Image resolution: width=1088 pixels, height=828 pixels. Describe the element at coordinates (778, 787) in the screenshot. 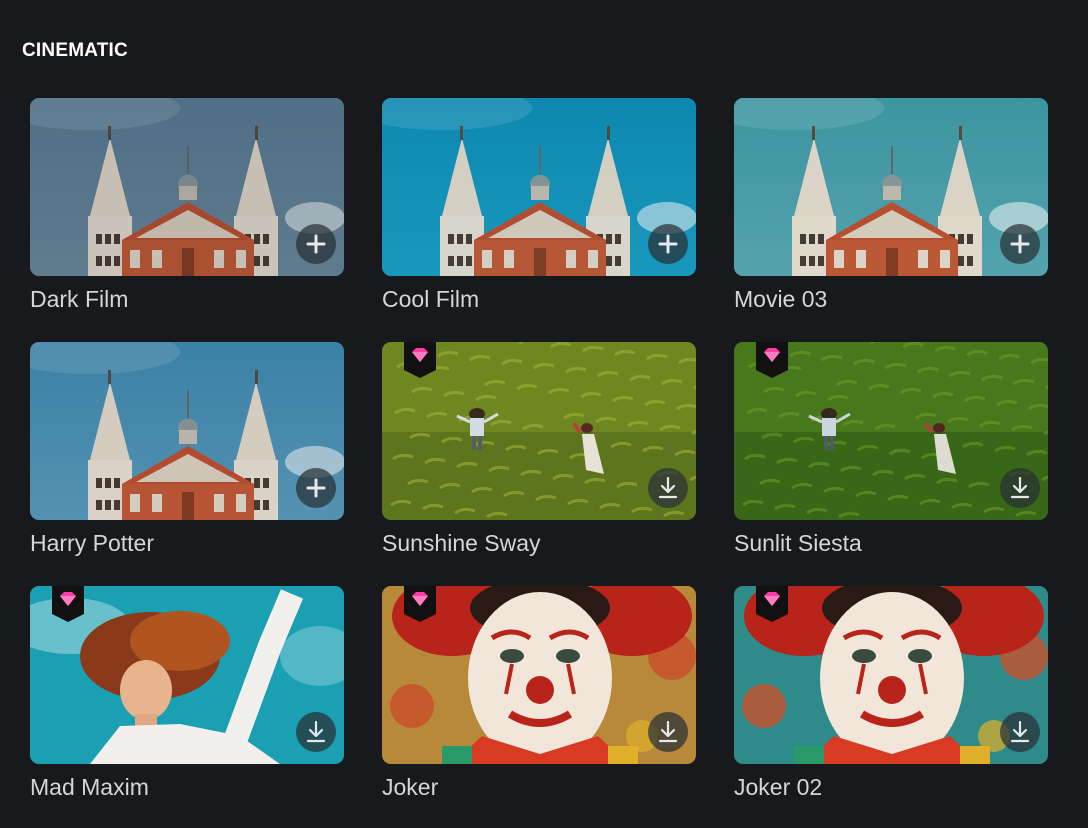

I see `preset-label: Joker 02` at that location.